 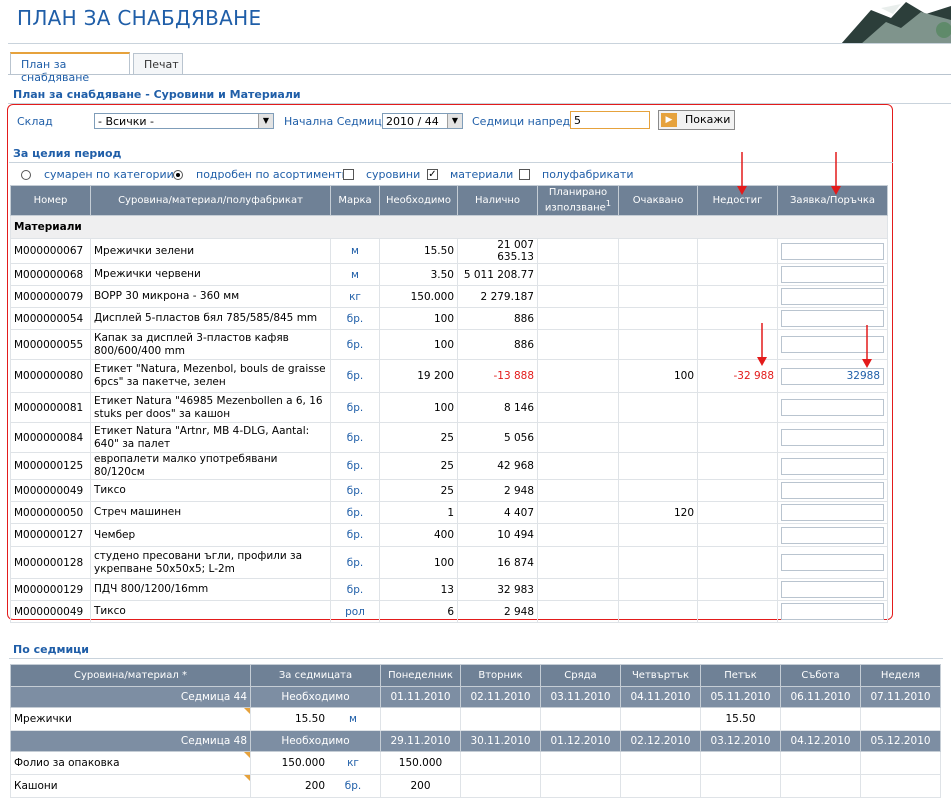 What do you see at coordinates (449, 512) in the screenshot?
I see `table-row: M000000050 Стреч машинен бр. 1 4 407 120` at bounding box center [449, 512].